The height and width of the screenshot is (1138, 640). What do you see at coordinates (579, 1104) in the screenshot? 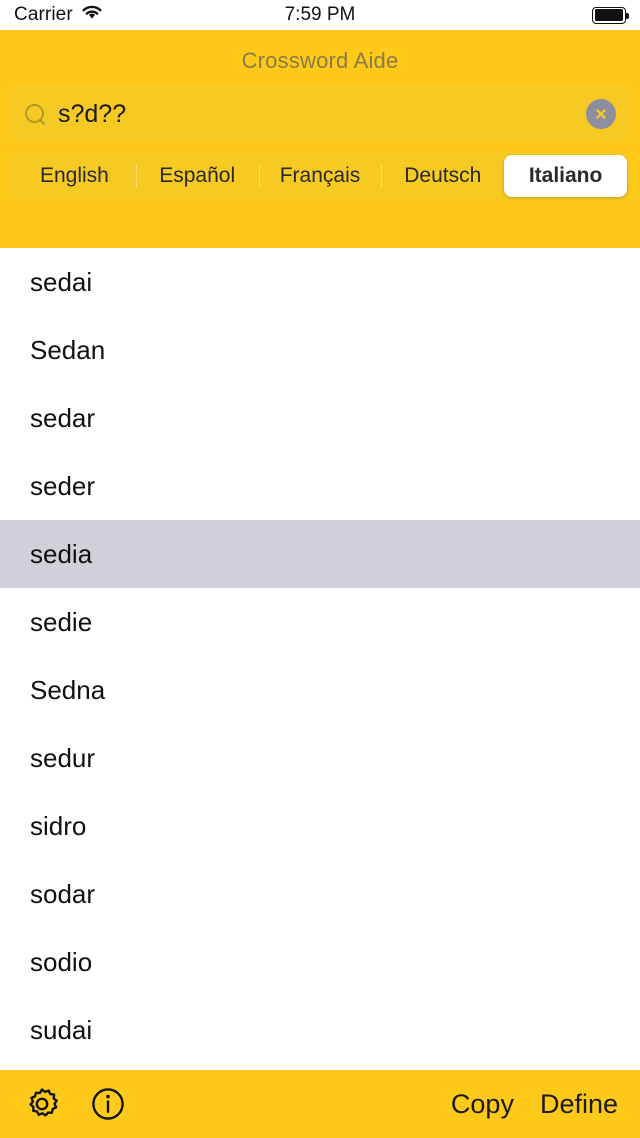
I see `define-button: Define` at bounding box center [579, 1104].